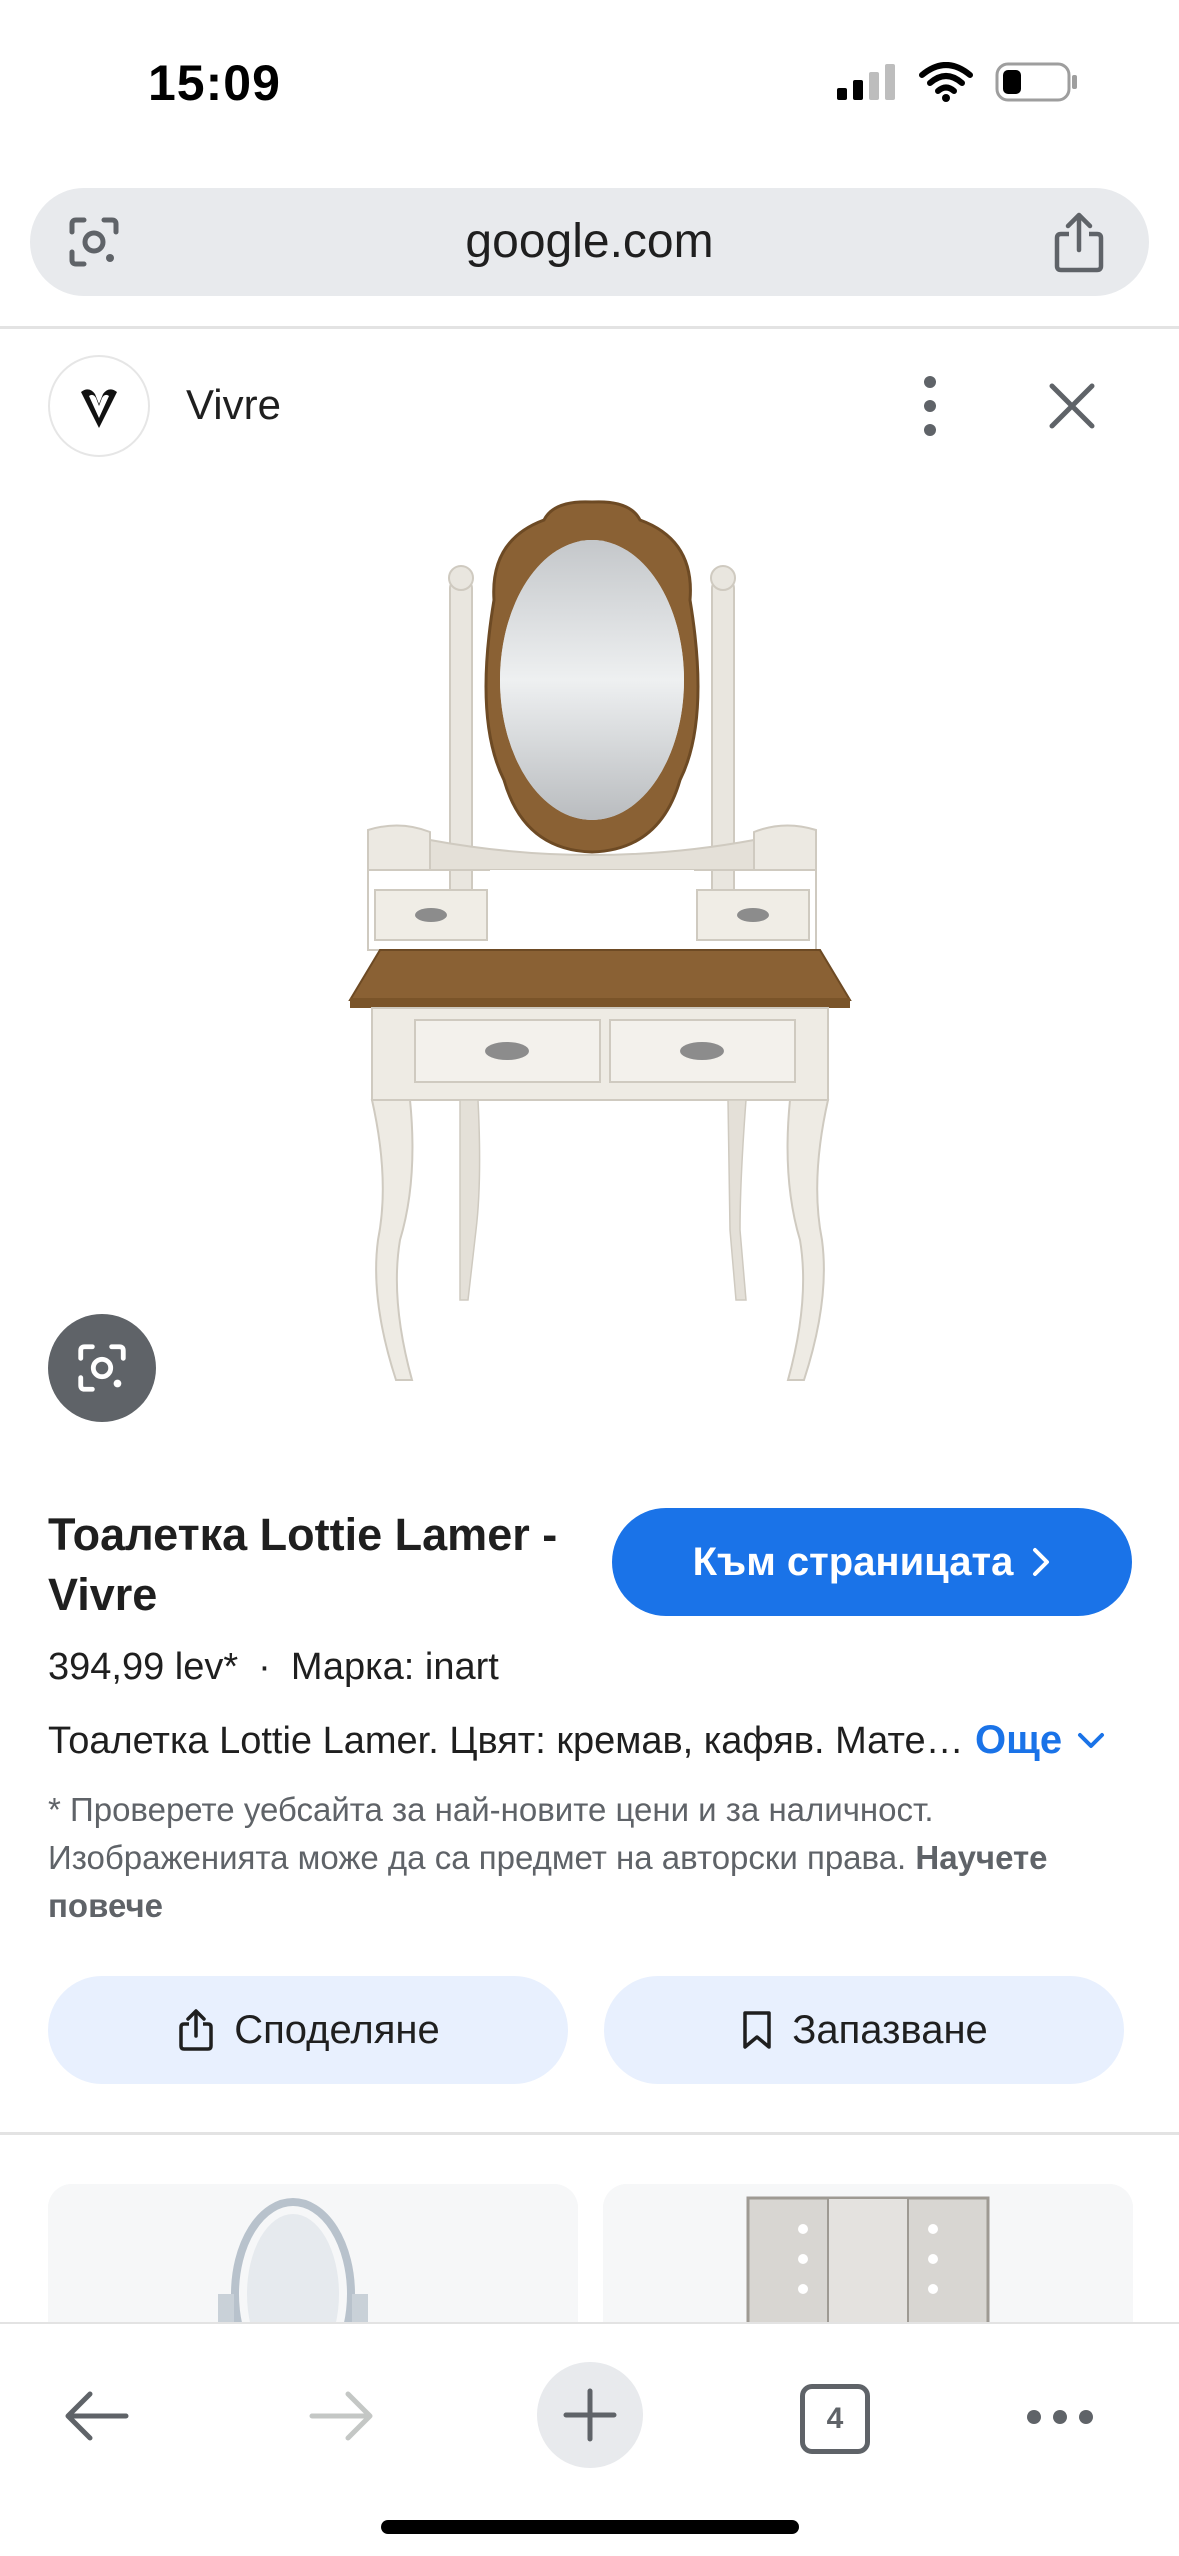  I want to click on price-line: 394,99 lev* · Марка: inart, so click(273, 1667).